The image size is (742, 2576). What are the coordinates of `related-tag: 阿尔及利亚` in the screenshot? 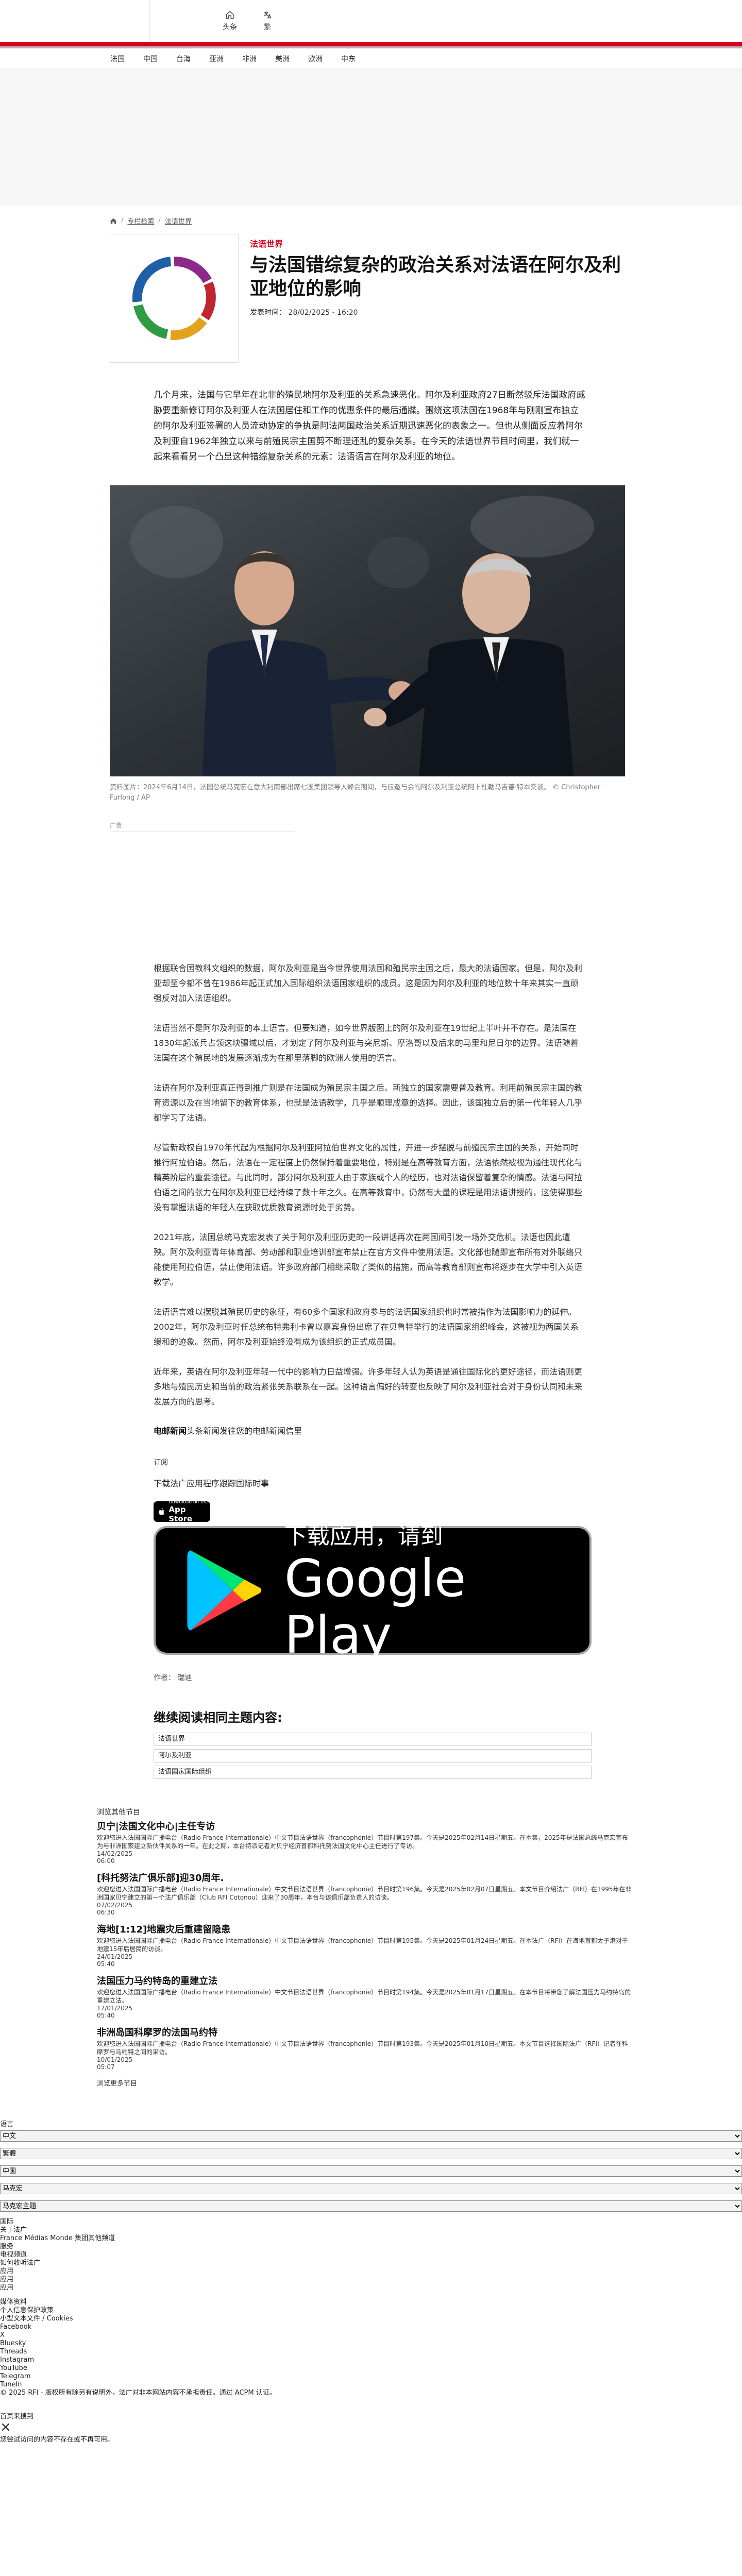 It's located at (373, 1755).